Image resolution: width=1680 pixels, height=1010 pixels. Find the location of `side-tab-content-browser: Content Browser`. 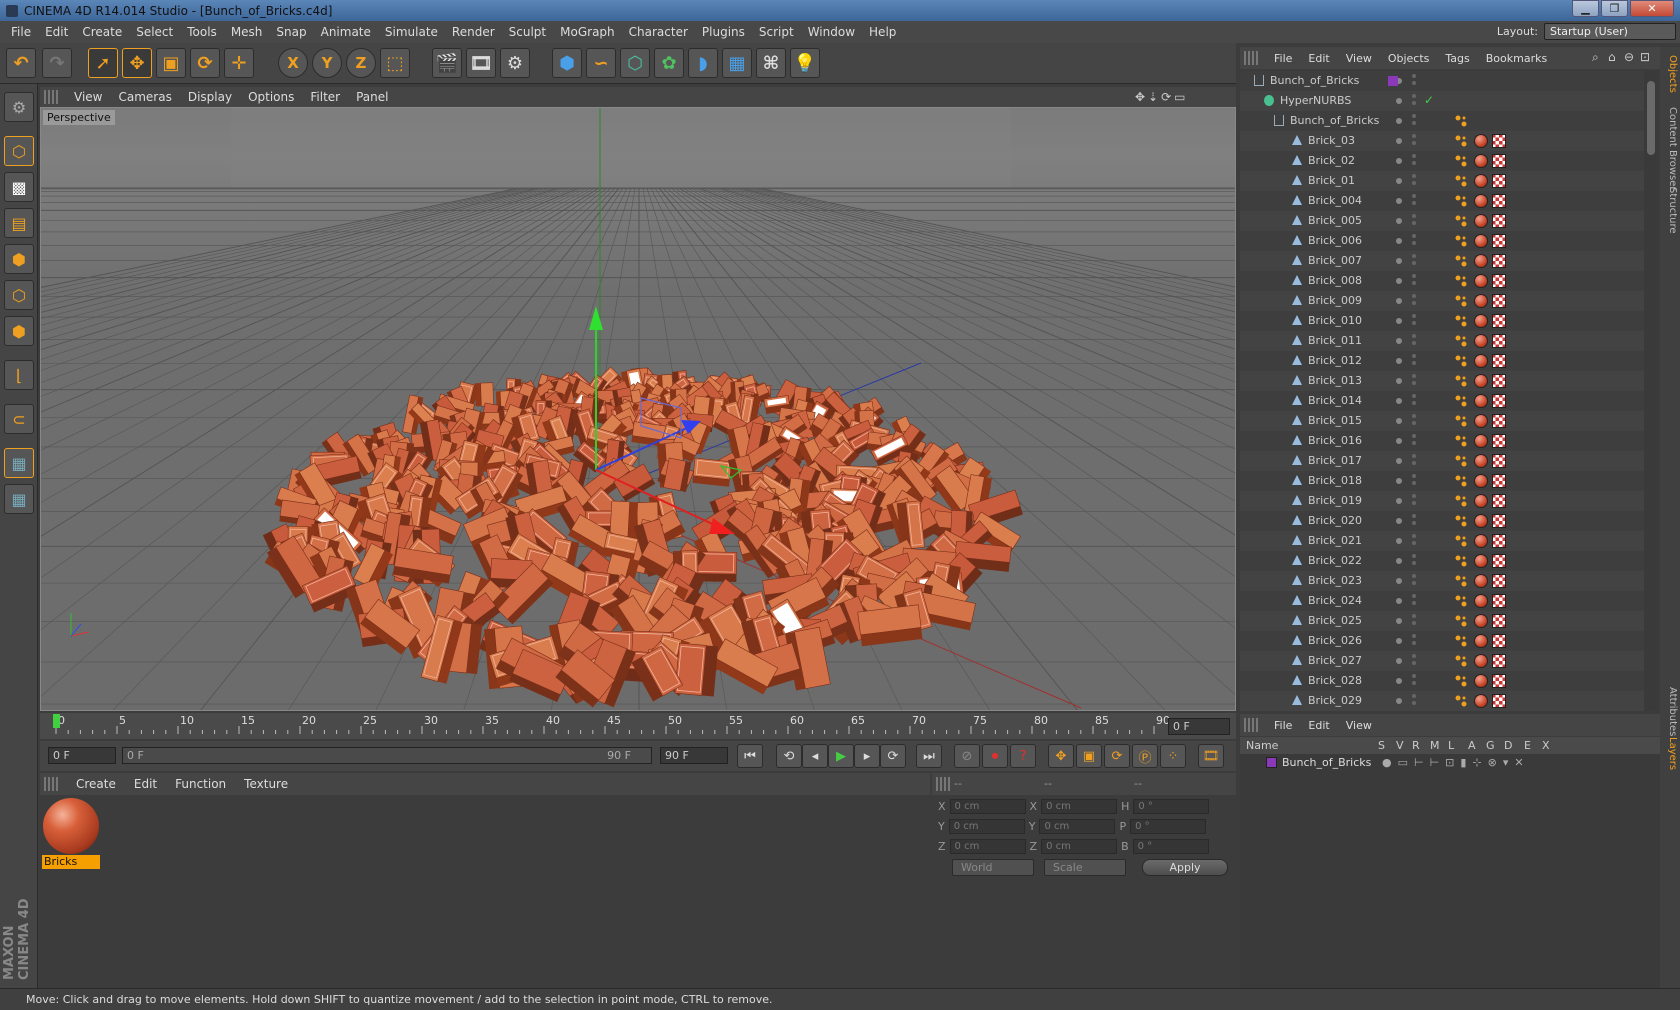

side-tab-content-browser: Content Browser is located at coordinates (1670, 148).